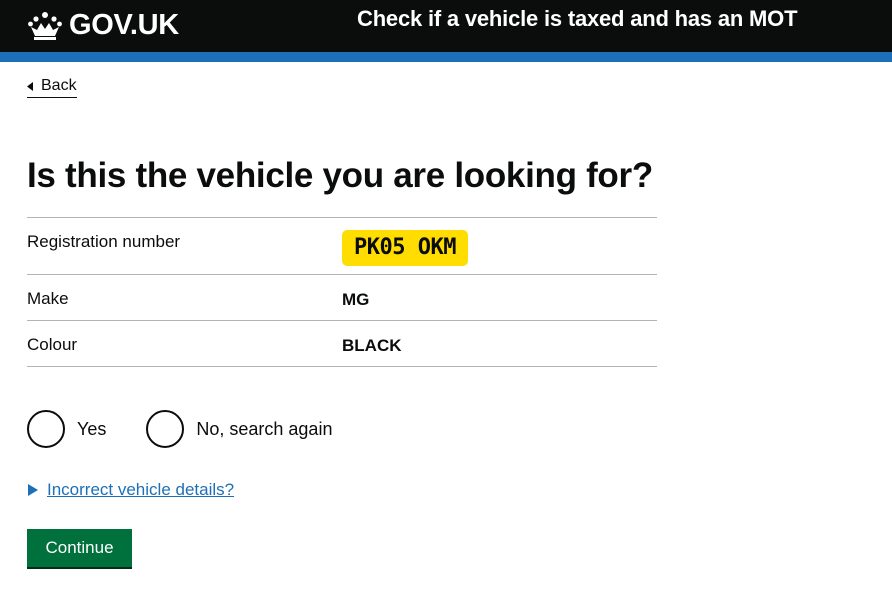 The image size is (892, 597). I want to click on disclosure-triangle-icon, so click(33, 490).